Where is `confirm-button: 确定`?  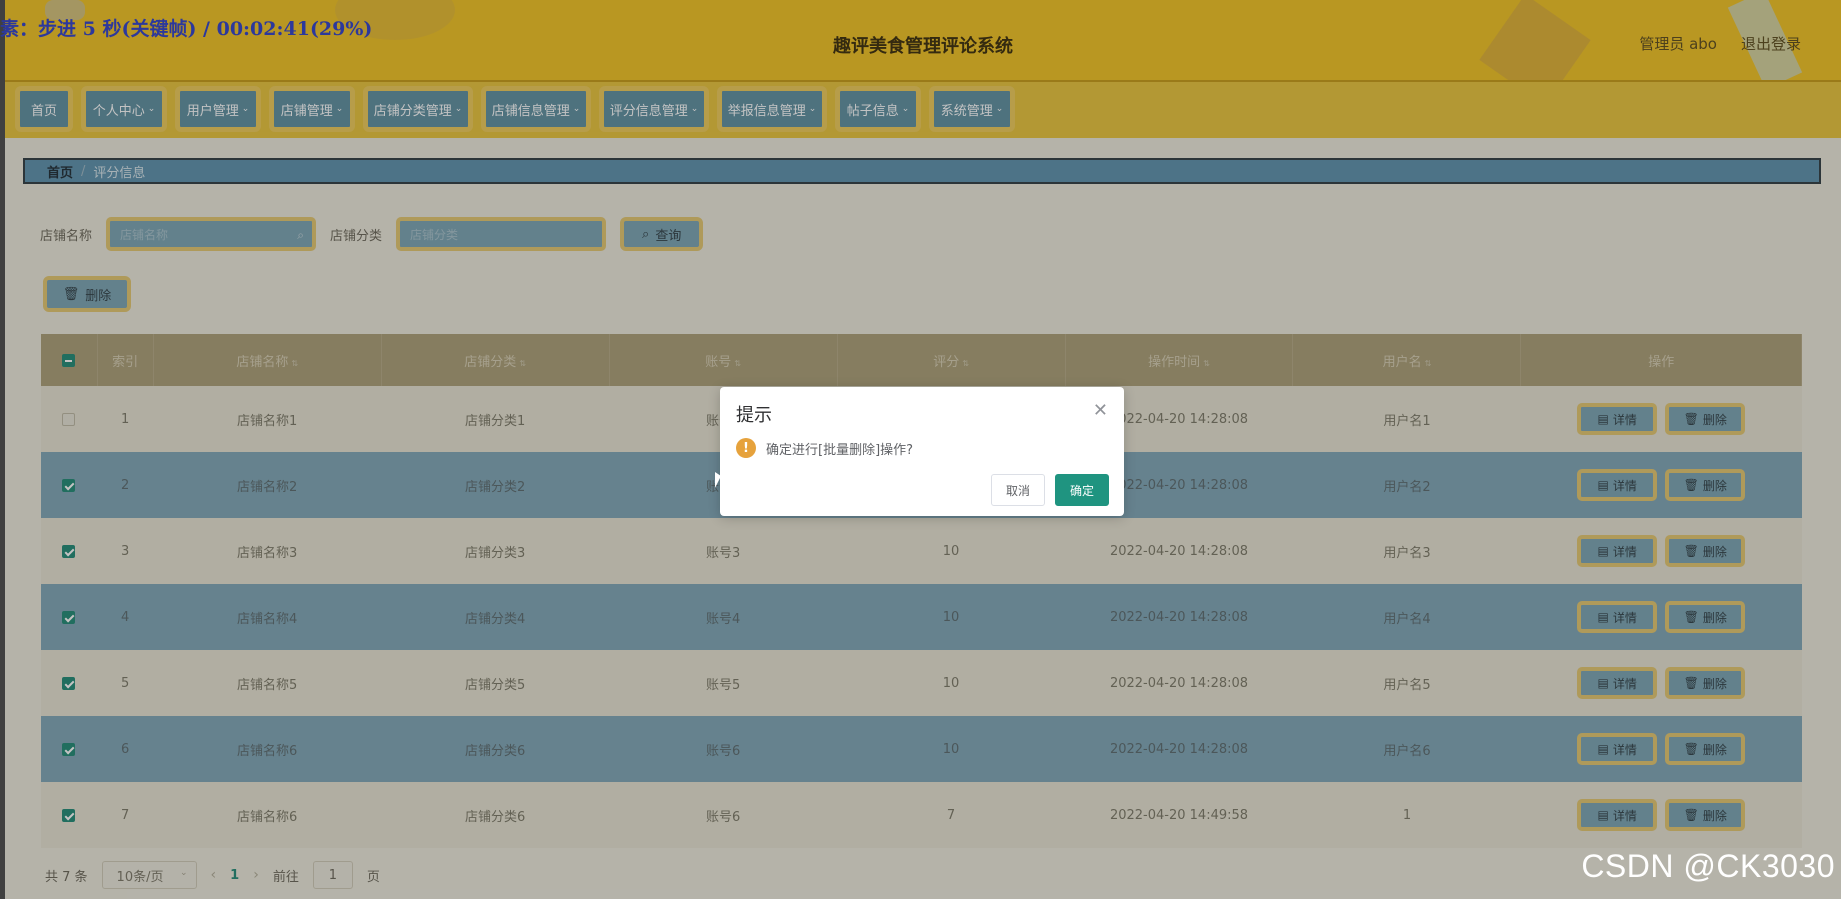
confirm-button: 确定 is located at coordinates (1082, 490).